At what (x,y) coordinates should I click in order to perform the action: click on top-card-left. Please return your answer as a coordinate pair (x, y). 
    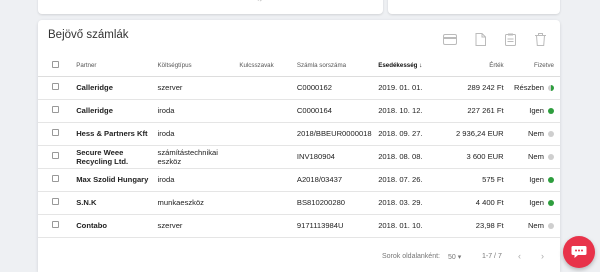
    Looking at the image, I should click on (210, 7).